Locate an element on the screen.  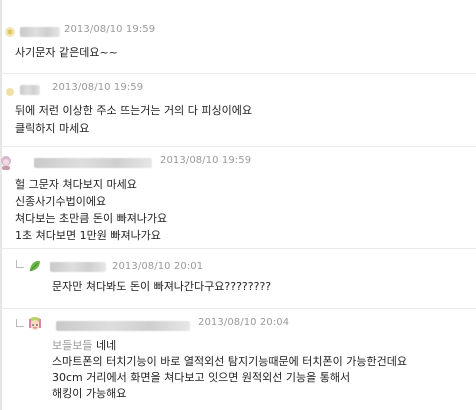
reply-date: 2013/08/10 20:01 is located at coordinates (158, 266).